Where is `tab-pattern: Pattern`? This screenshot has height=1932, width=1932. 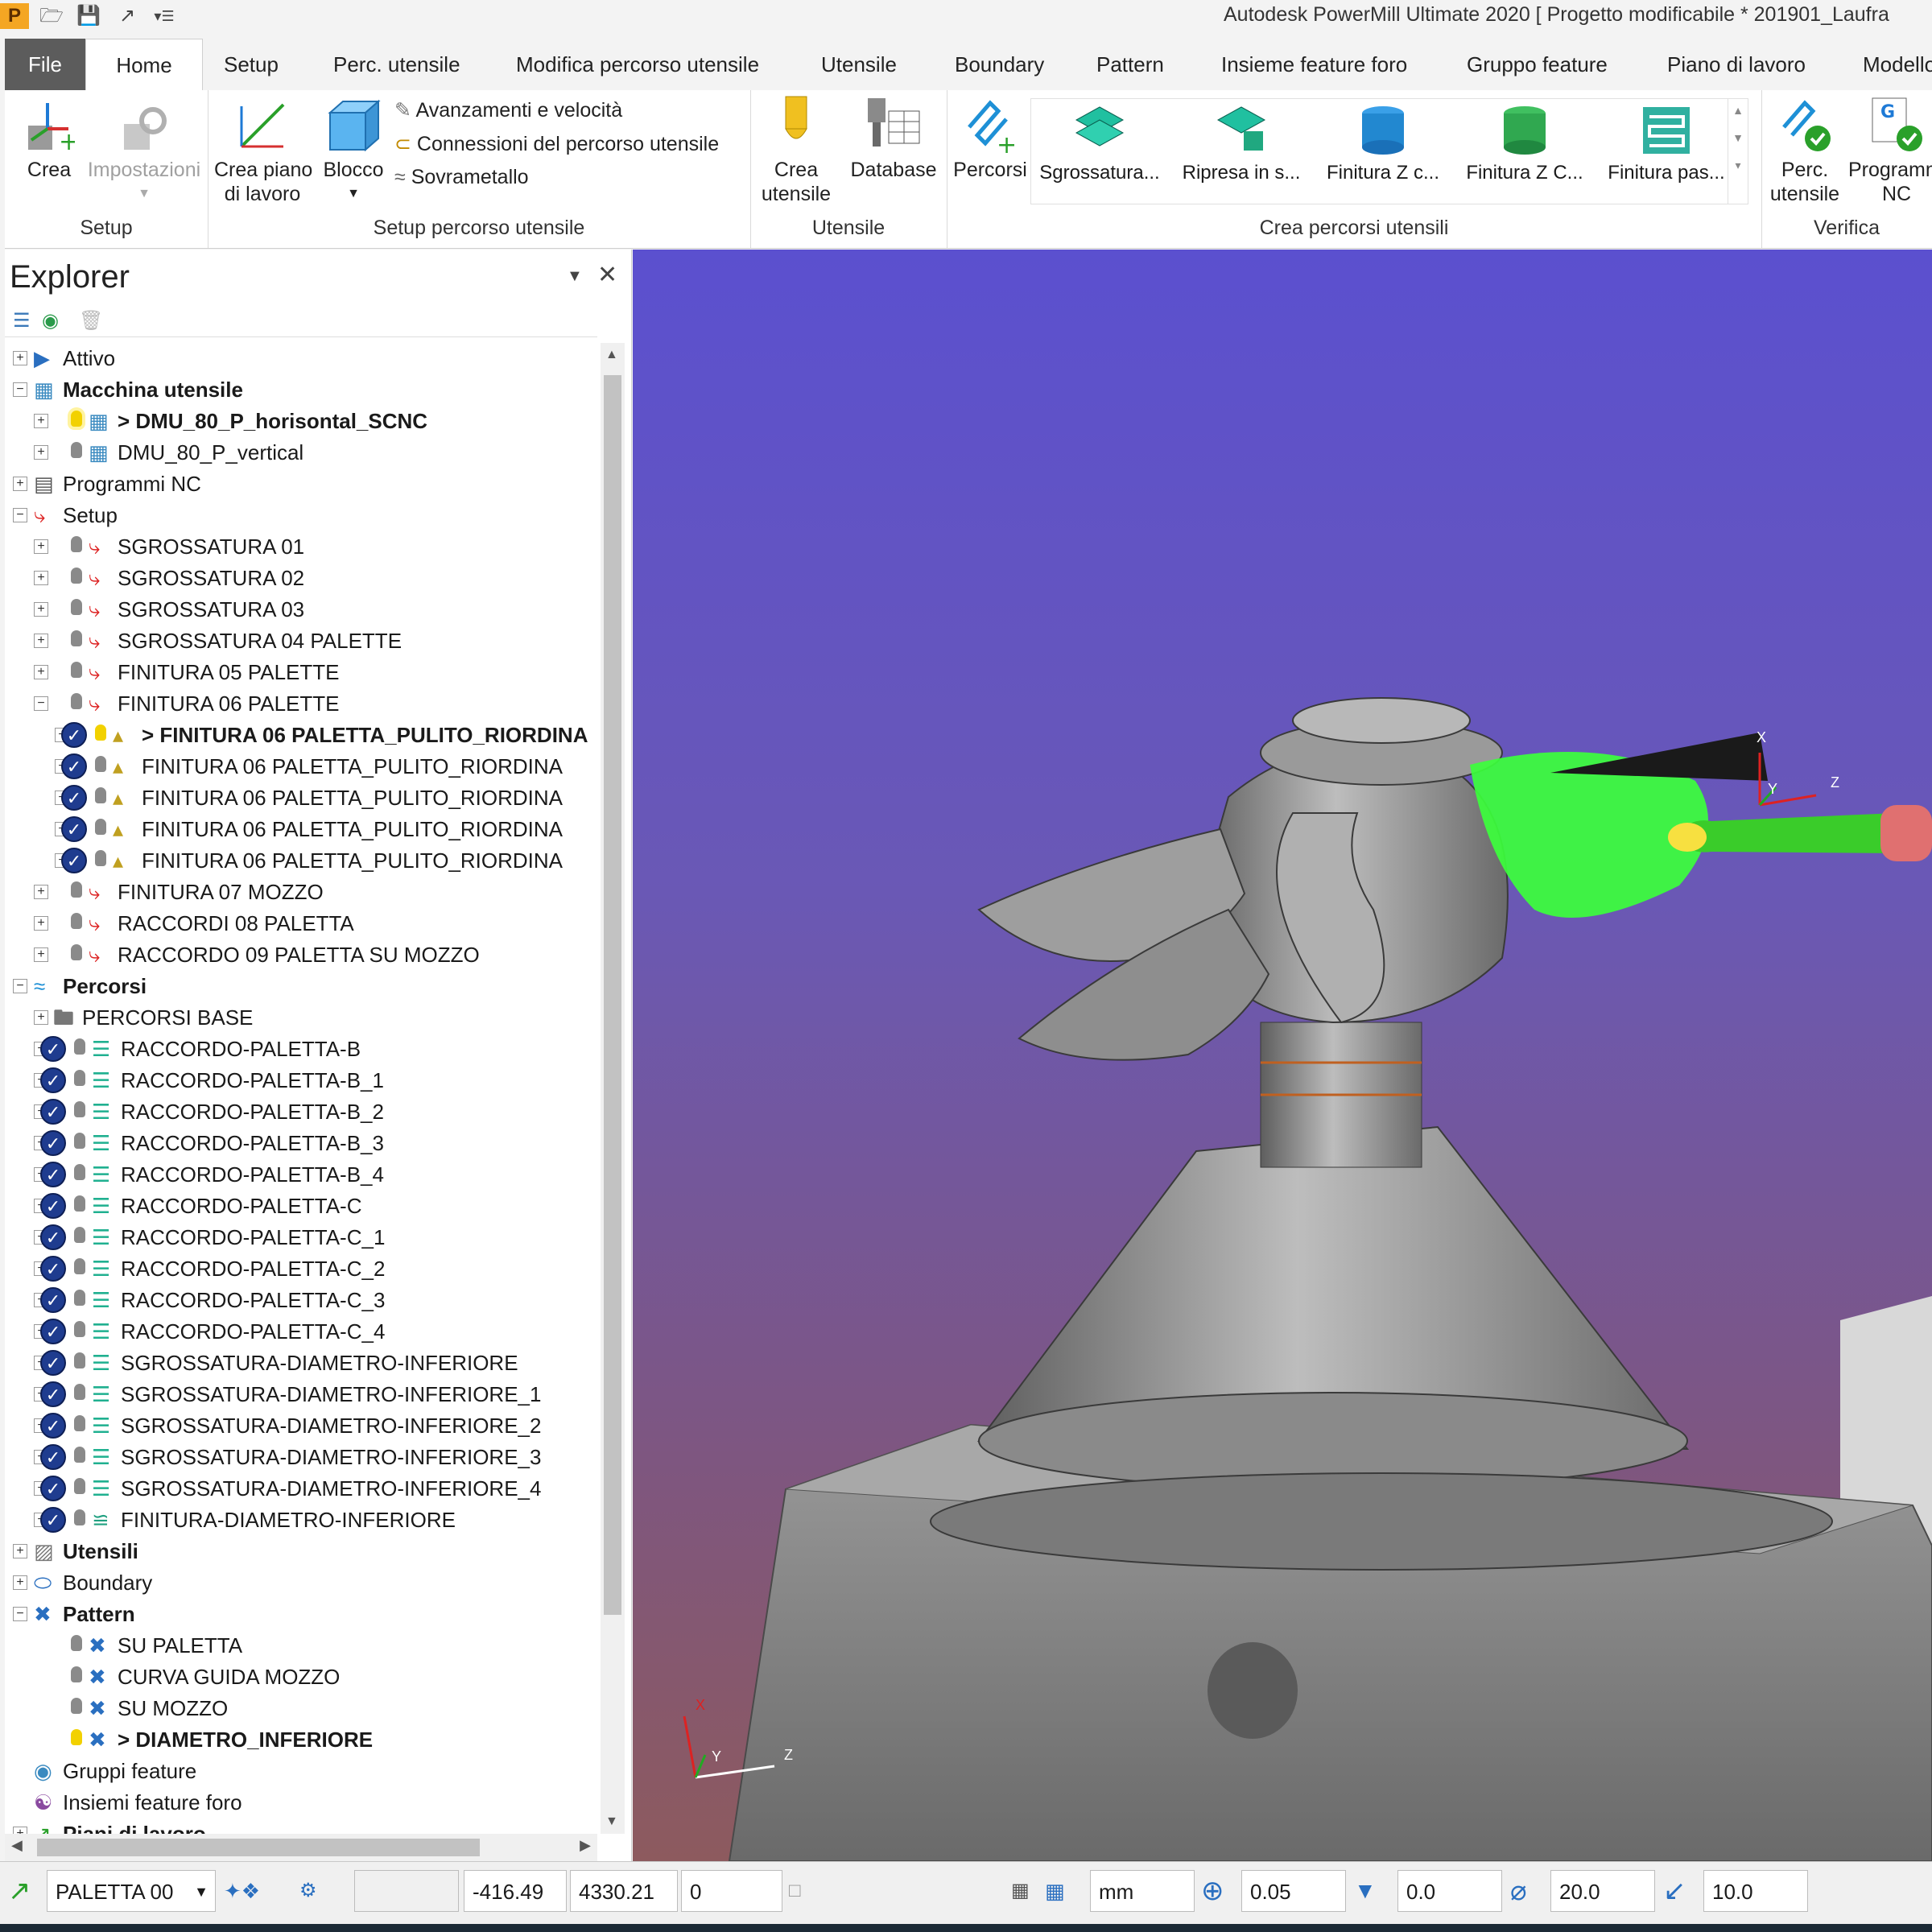
tab-pattern: Pattern is located at coordinates (1130, 64).